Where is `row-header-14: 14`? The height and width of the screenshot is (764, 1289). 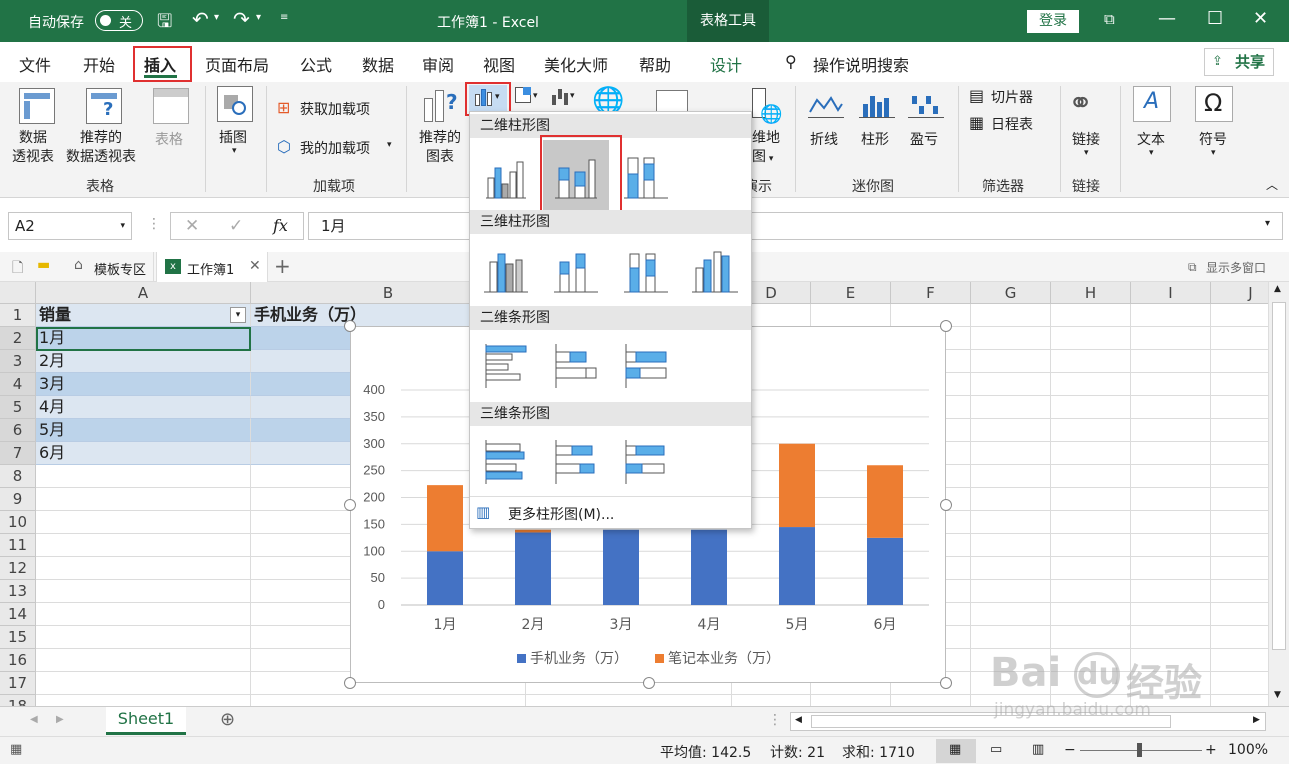
row-header-14: 14 is located at coordinates (18, 614).